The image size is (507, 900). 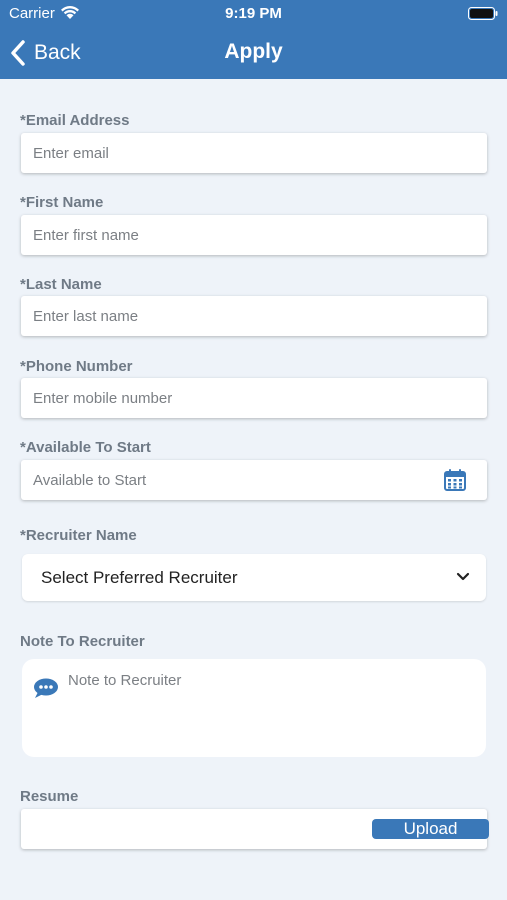 I want to click on battery-icon, so click(x=483, y=13).